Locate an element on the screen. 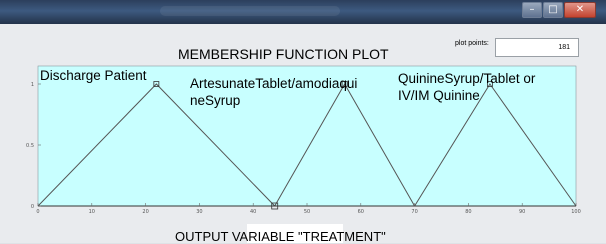  x-tick-label-9: 90 is located at coordinates (522, 212).